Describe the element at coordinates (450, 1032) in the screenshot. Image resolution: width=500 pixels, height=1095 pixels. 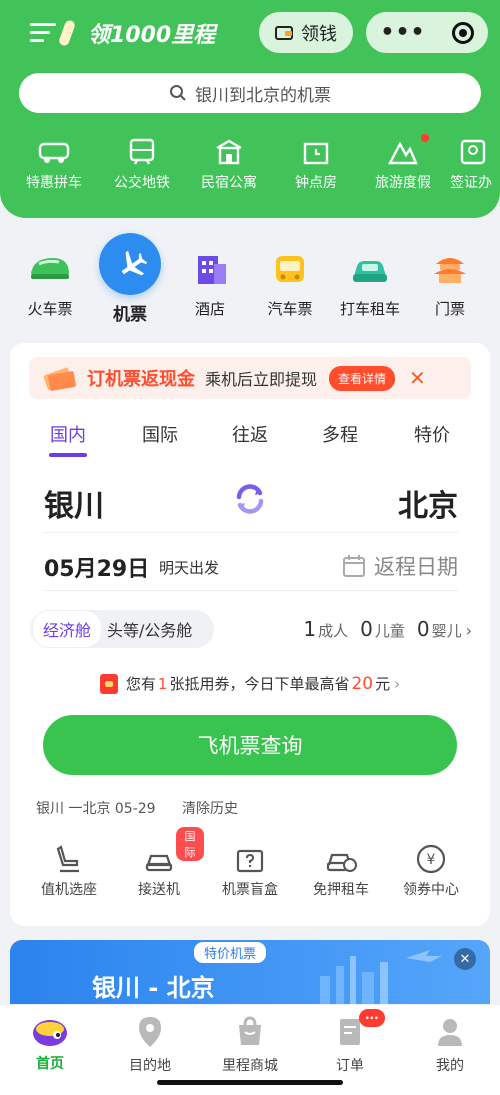
I see `user-icon` at that location.